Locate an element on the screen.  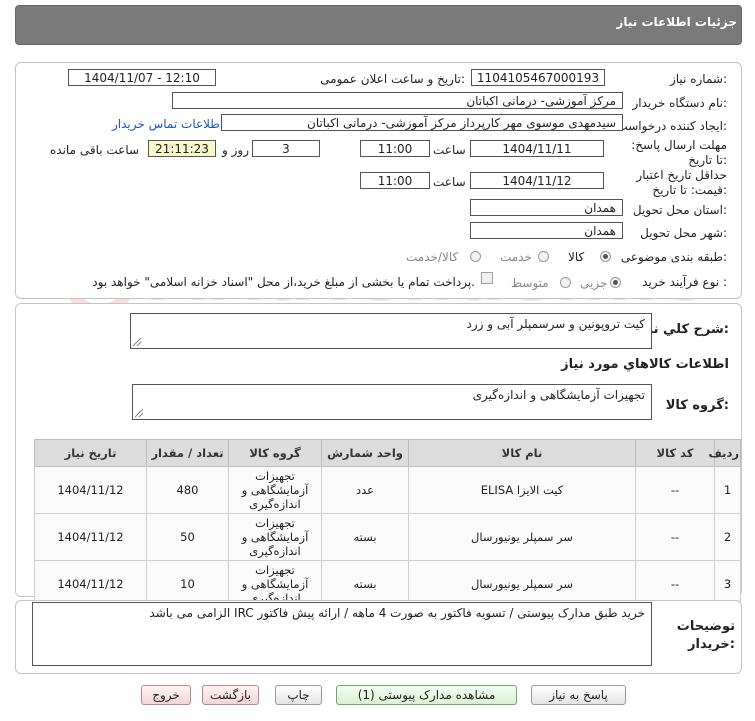
contact-buyer-link: اطلاعات تماس خریدار is located at coordinates (167, 124).